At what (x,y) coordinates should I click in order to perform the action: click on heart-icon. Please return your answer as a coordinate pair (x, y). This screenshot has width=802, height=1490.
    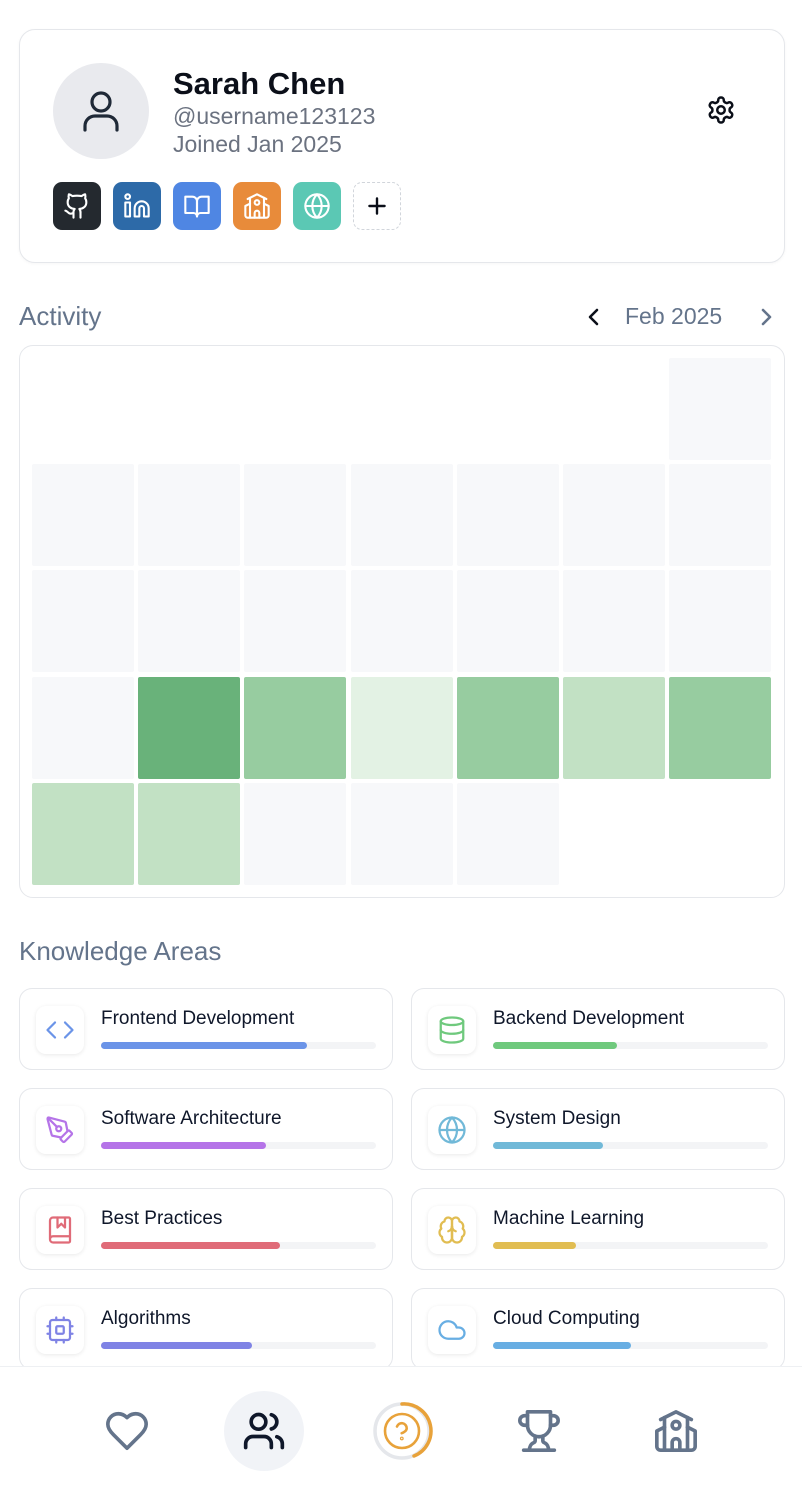
    Looking at the image, I should click on (127, 1431).